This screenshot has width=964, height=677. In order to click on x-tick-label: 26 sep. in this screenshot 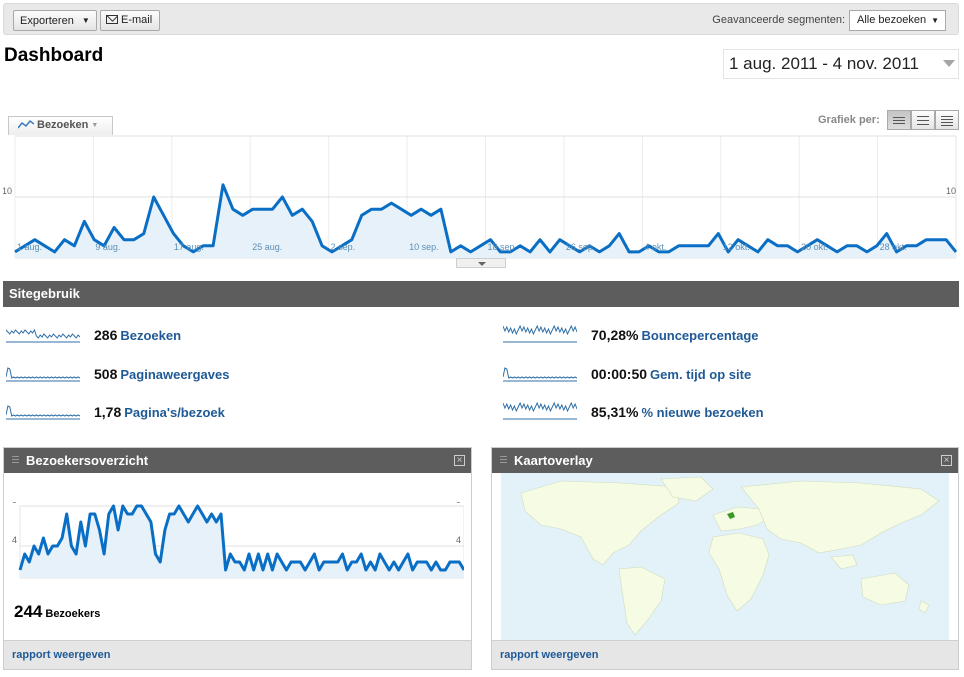, I will do `click(581, 247)`.